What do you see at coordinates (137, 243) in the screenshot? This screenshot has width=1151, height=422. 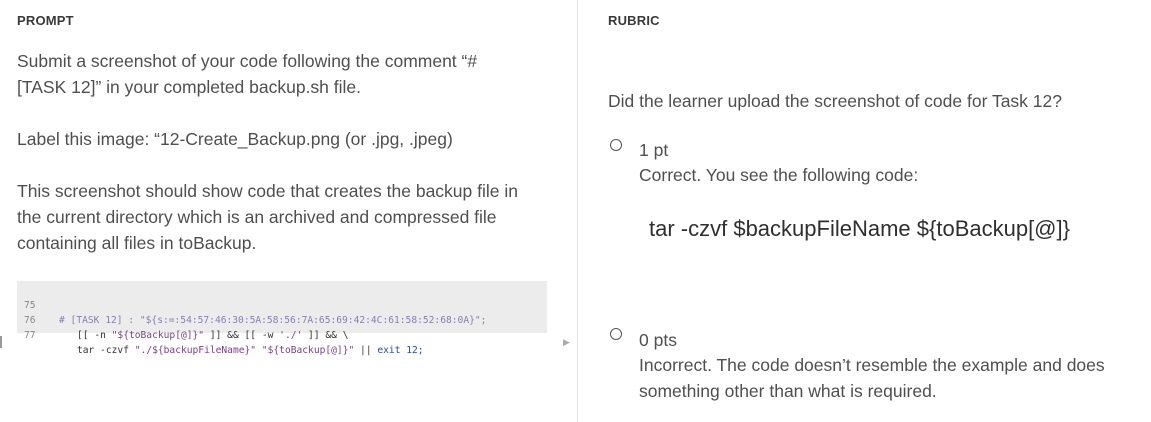 I see `prompt-description-line-3: containing all files in toBackup.` at bounding box center [137, 243].